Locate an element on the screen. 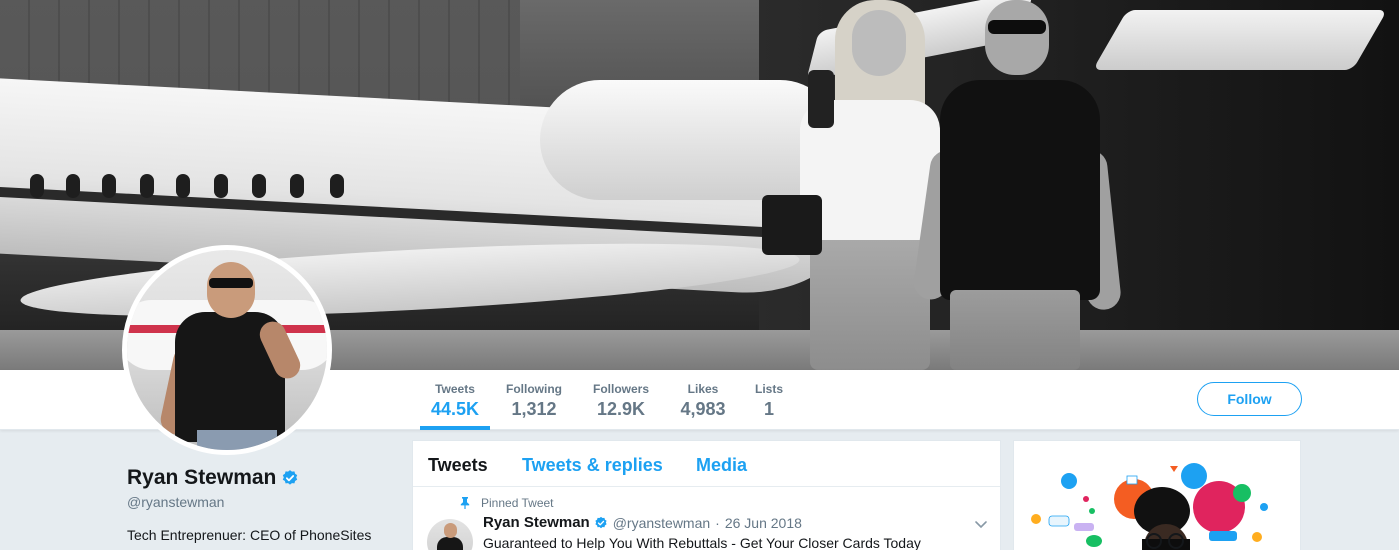  pinned-indicator: Pinned Tweet is located at coordinates (506, 503).